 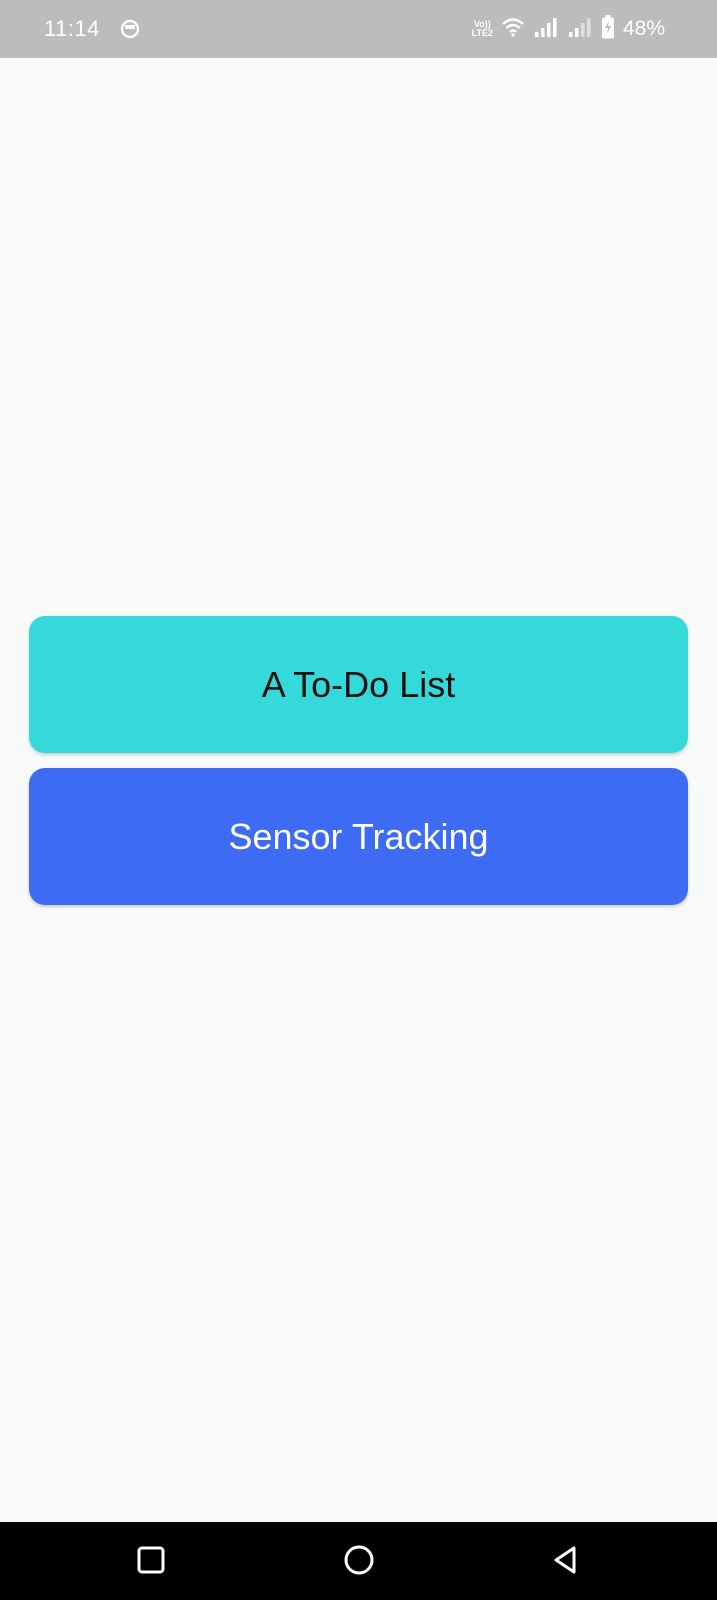 I want to click on navigation-bar, so click(x=358, y=1561).